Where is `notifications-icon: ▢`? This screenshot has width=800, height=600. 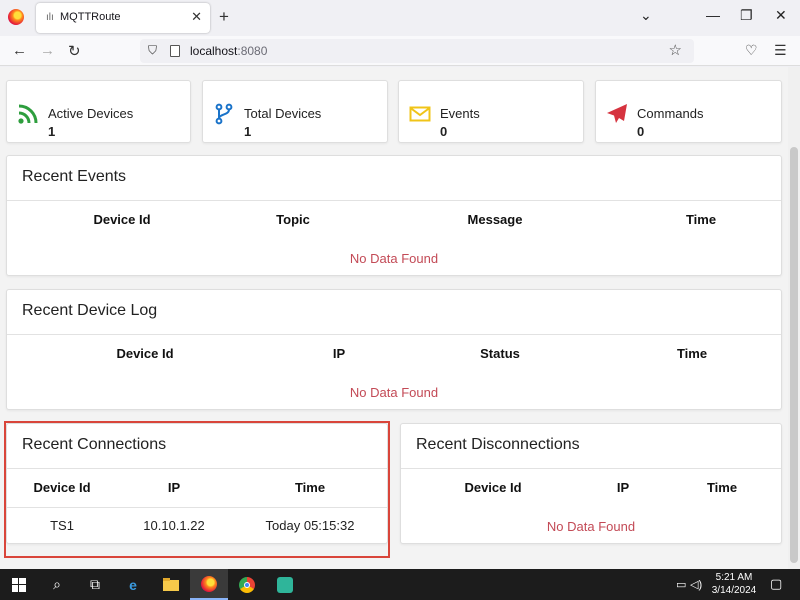
notifications-icon: ▢ is located at coordinates (776, 584).